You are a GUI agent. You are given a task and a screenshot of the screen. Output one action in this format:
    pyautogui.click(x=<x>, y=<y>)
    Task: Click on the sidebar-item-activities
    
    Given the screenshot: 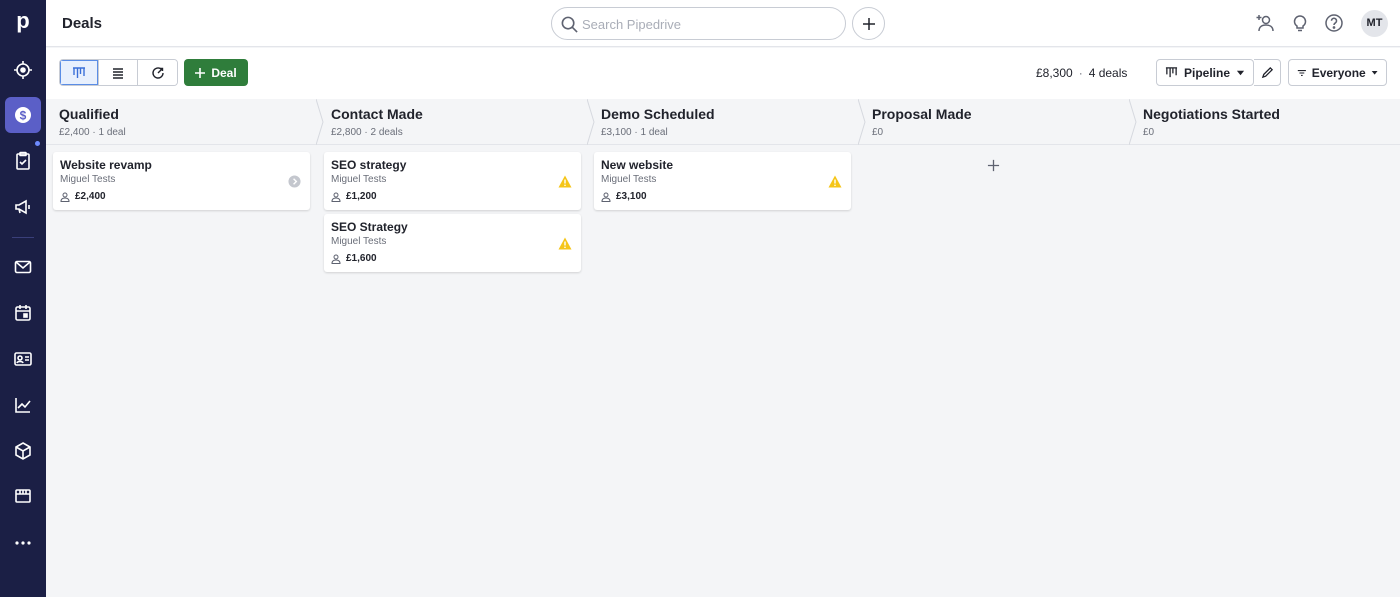 What is the action you would take?
    pyautogui.click(x=23, y=161)
    